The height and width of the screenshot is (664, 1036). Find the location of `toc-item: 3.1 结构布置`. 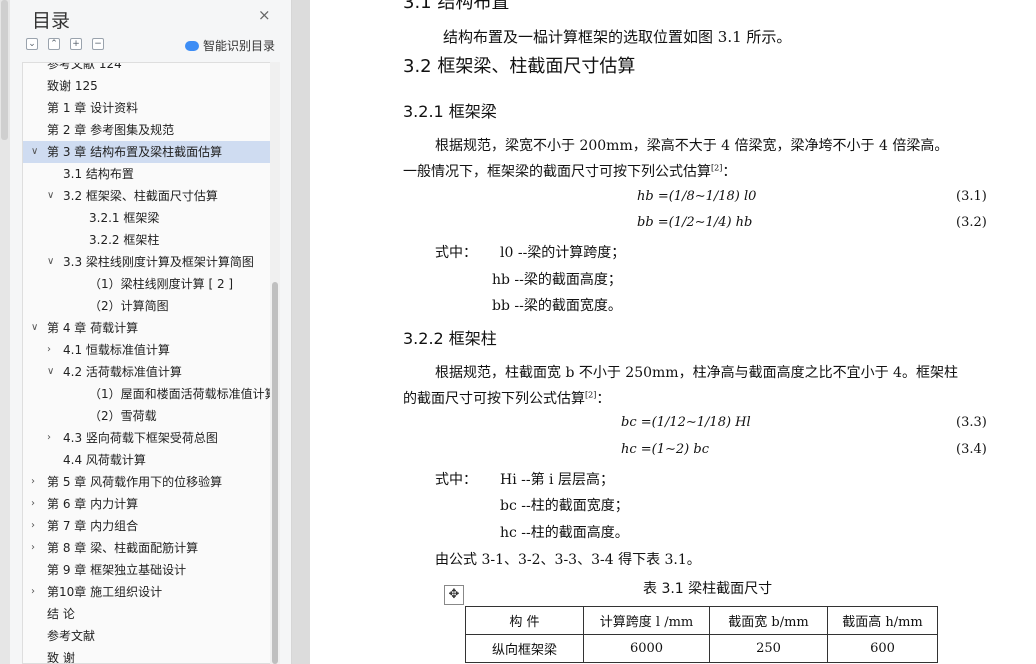

toc-item: 3.1 结构布置 is located at coordinates (148, 174).